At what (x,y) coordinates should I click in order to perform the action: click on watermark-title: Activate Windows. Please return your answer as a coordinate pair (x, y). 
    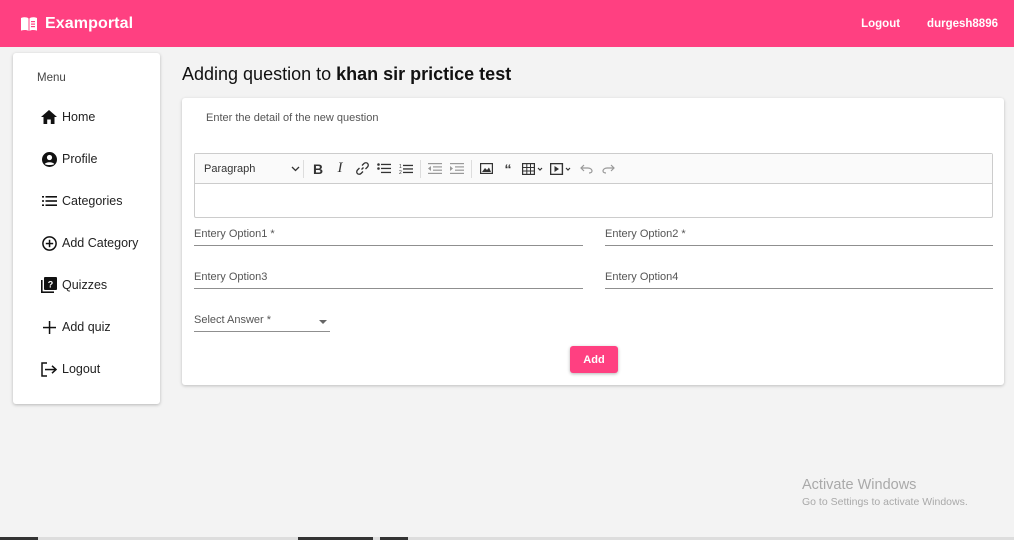
    Looking at the image, I should click on (859, 485).